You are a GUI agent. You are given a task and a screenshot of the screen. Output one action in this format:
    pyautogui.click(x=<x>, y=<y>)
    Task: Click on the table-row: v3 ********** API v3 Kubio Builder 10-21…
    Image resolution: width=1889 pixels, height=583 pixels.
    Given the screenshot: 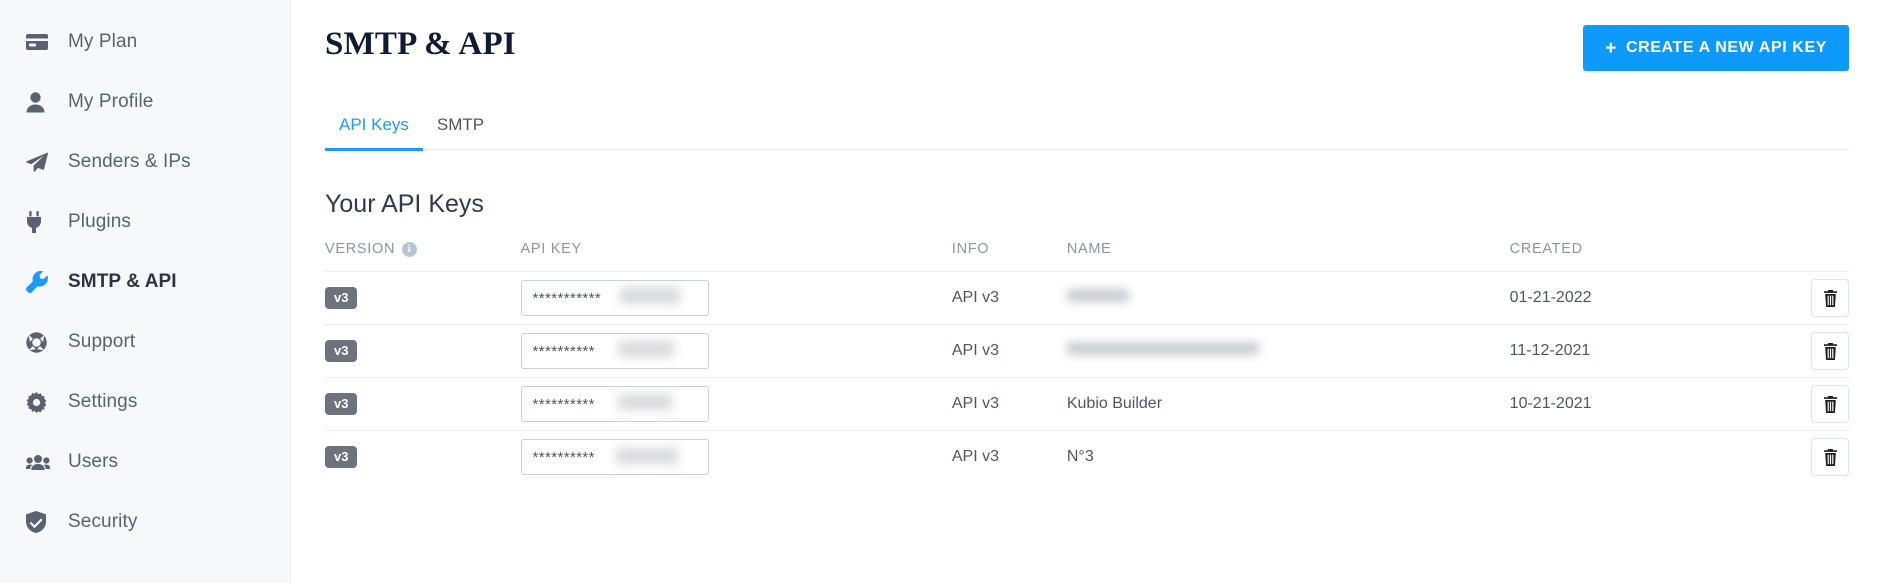 What is the action you would take?
    pyautogui.click(x=1087, y=404)
    